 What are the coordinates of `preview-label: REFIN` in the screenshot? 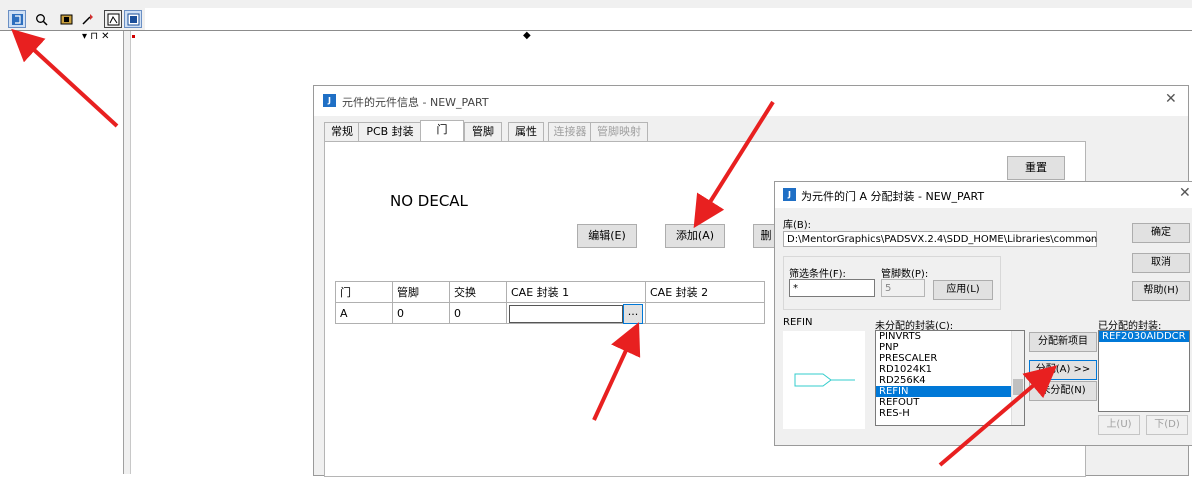 It's located at (798, 322).